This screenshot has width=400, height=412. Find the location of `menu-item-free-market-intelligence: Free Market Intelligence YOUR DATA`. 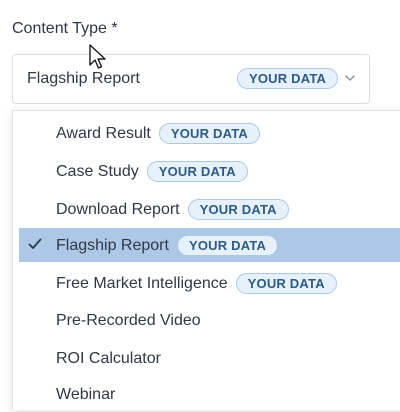

menu-item-free-market-intelligence: Free Market Intelligence YOUR DATA is located at coordinates (209, 283).